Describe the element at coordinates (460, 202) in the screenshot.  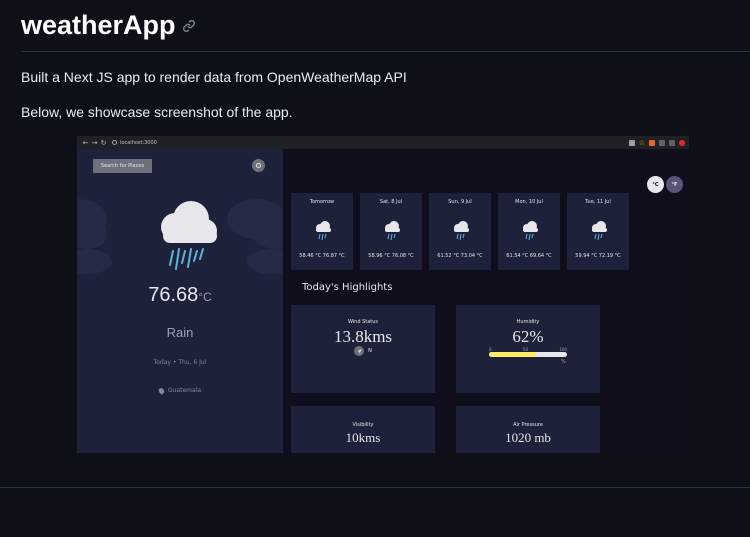
I see `forecast-day: Sun, 9 Jul` at that location.